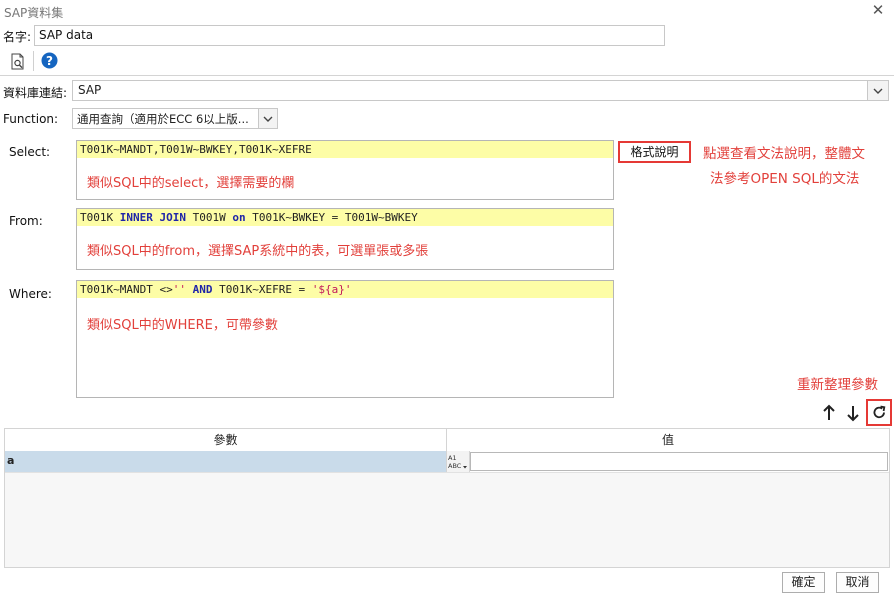  I want to click on table-row: a A1 ABC, so click(447, 462).